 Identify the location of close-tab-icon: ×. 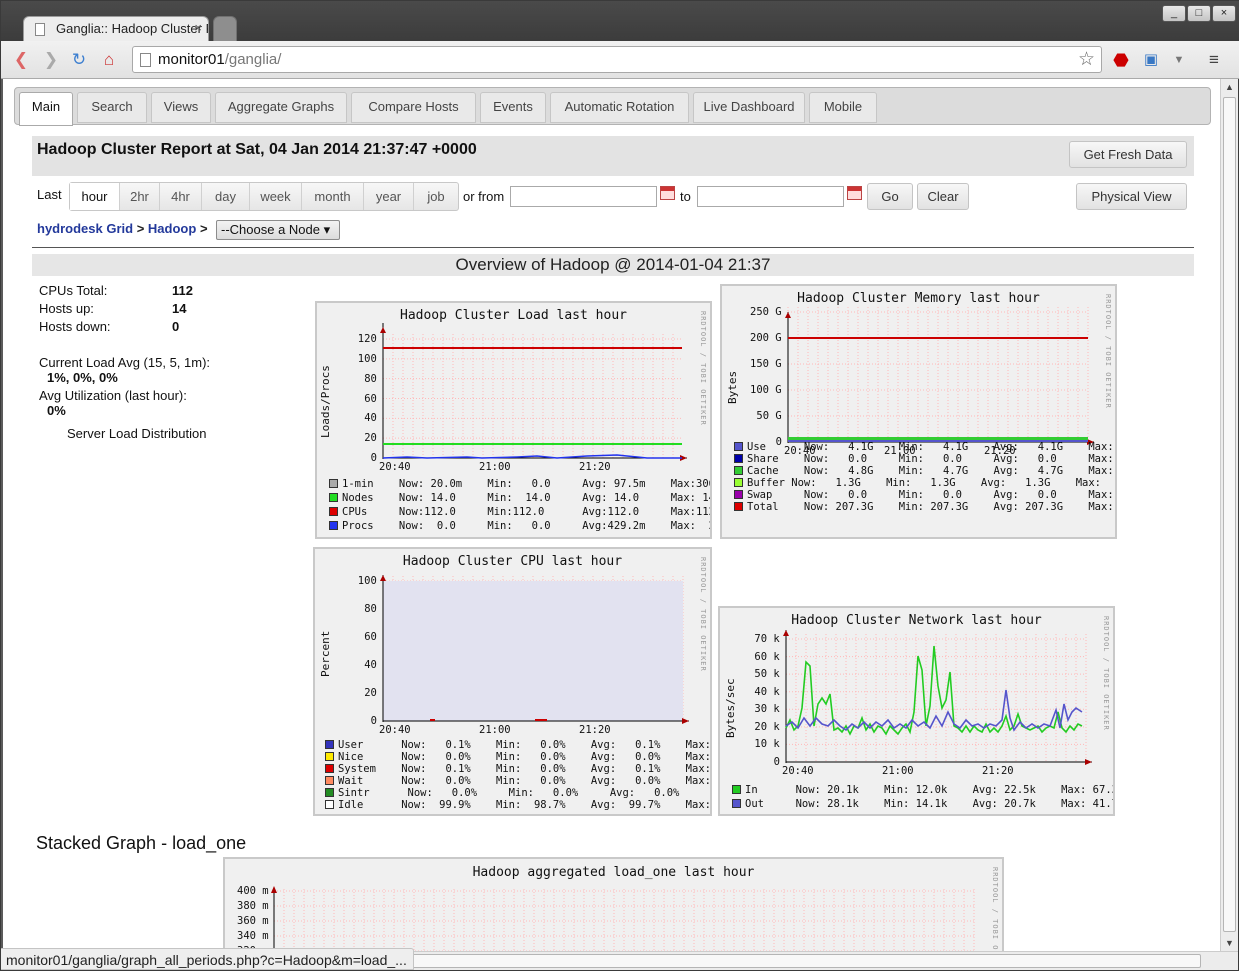
(198, 27).